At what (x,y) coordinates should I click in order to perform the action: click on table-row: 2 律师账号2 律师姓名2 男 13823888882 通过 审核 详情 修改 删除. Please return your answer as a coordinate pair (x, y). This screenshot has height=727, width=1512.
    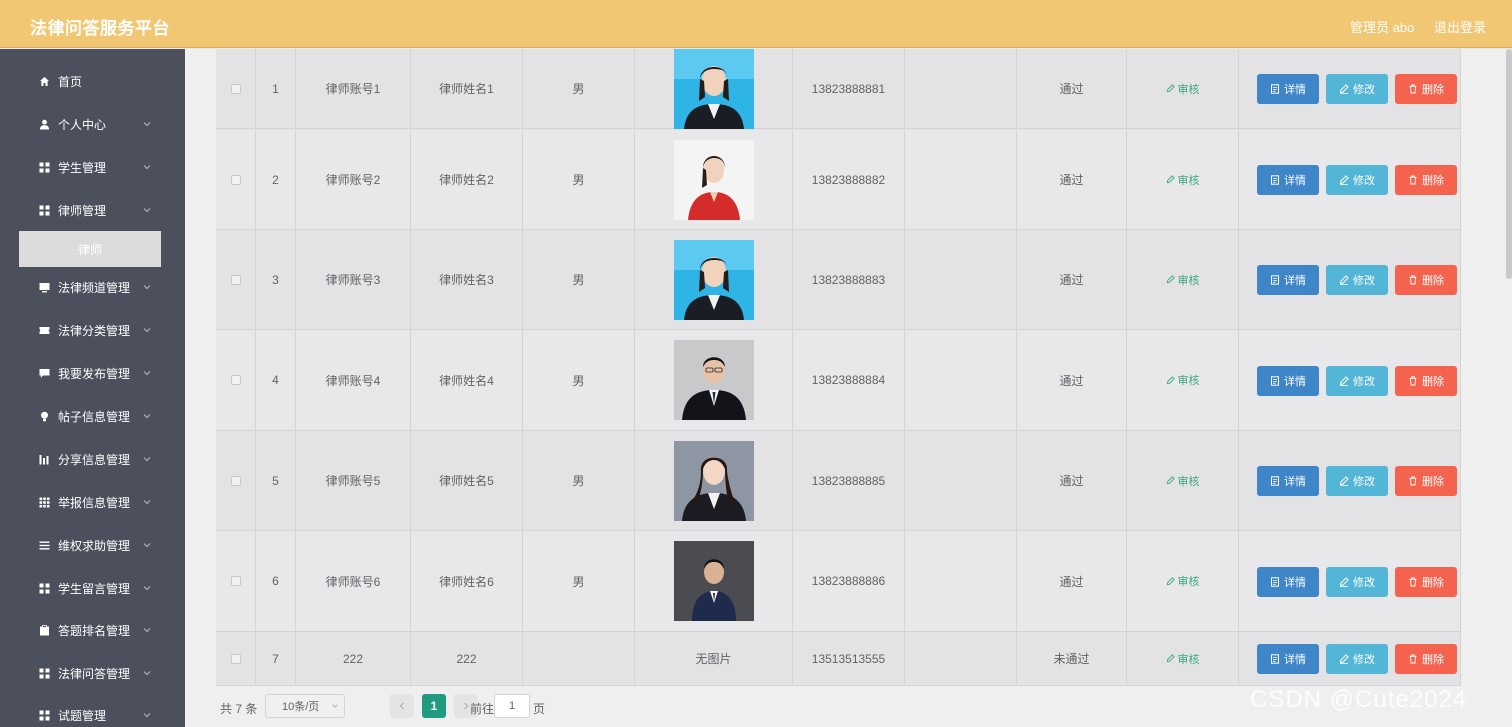
    Looking at the image, I should click on (838, 180).